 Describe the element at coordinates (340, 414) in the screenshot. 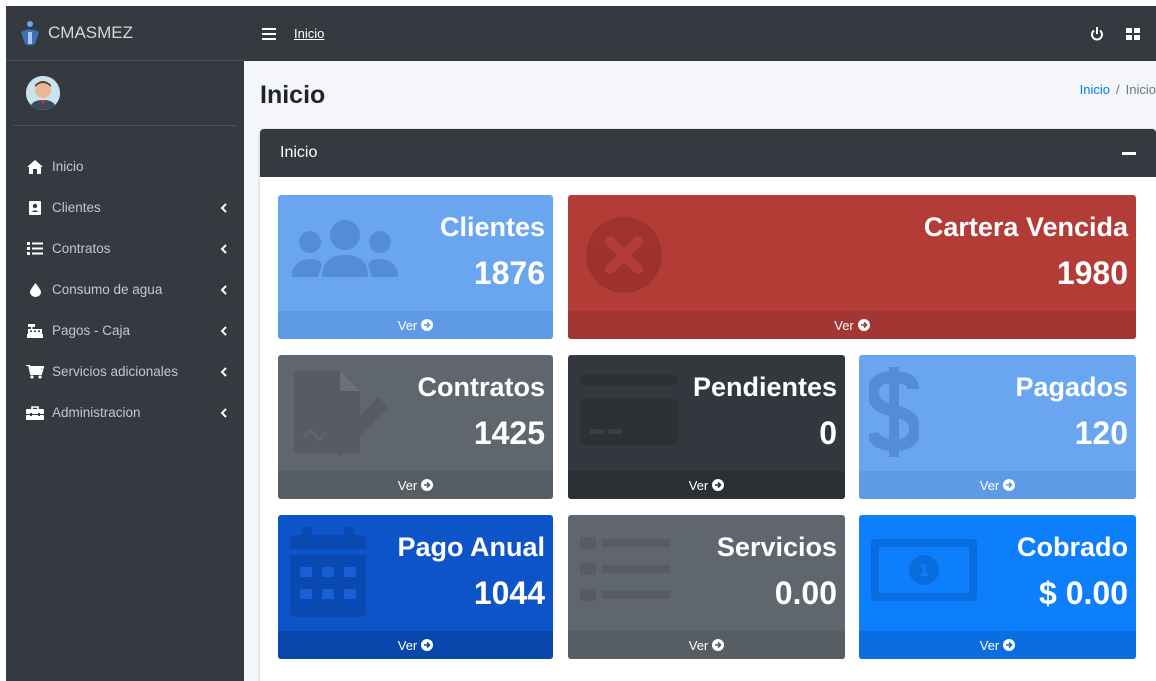

I see `file-signature-icon` at that location.